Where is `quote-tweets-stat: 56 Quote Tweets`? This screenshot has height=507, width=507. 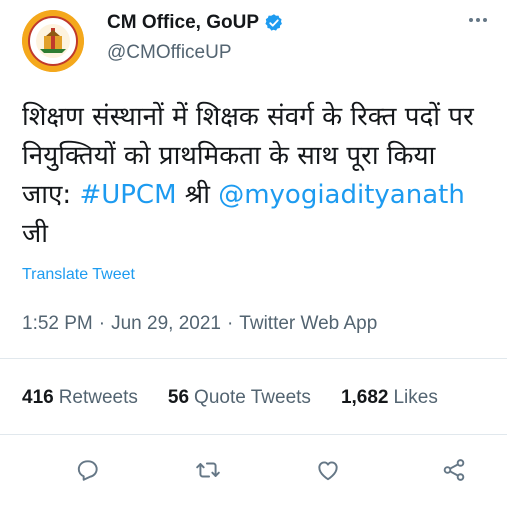
quote-tweets-stat: 56 Quote Tweets is located at coordinates (239, 398).